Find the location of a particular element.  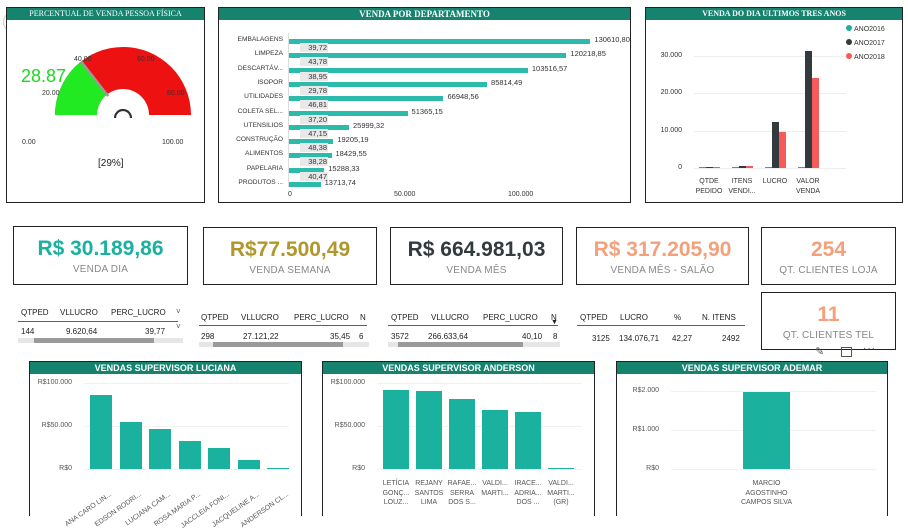

dept-pct-label: 38,28 is located at coordinates (314, 162).